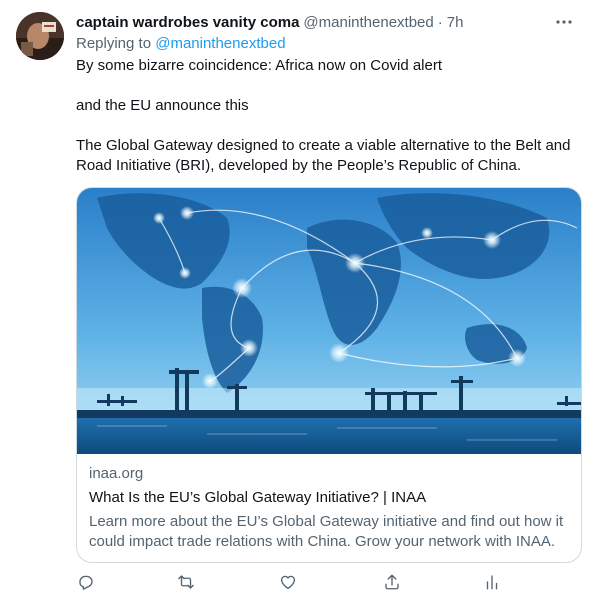  What do you see at coordinates (455, 22) in the screenshot?
I see `timestamp: 7h` at bounding box center [455, 22].